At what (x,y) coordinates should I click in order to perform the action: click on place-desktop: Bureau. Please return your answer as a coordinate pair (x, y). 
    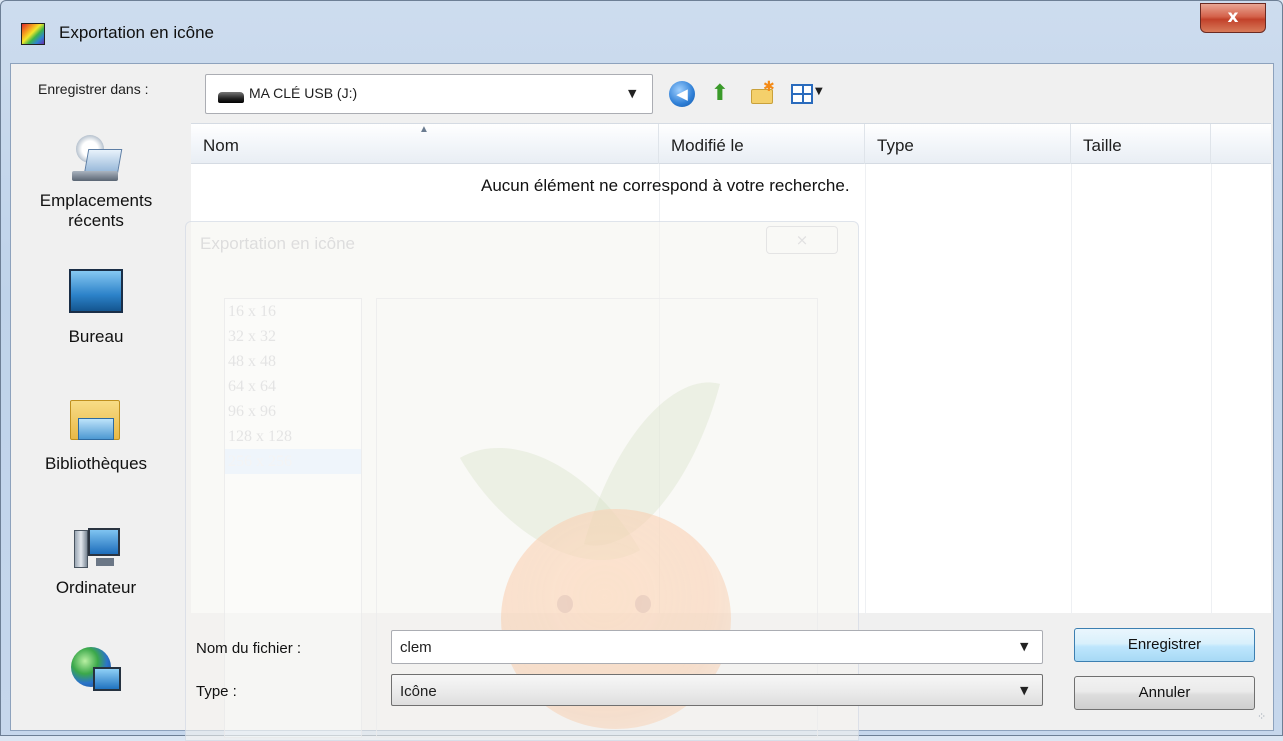
    Looking at the image, I should click on (96, 308).